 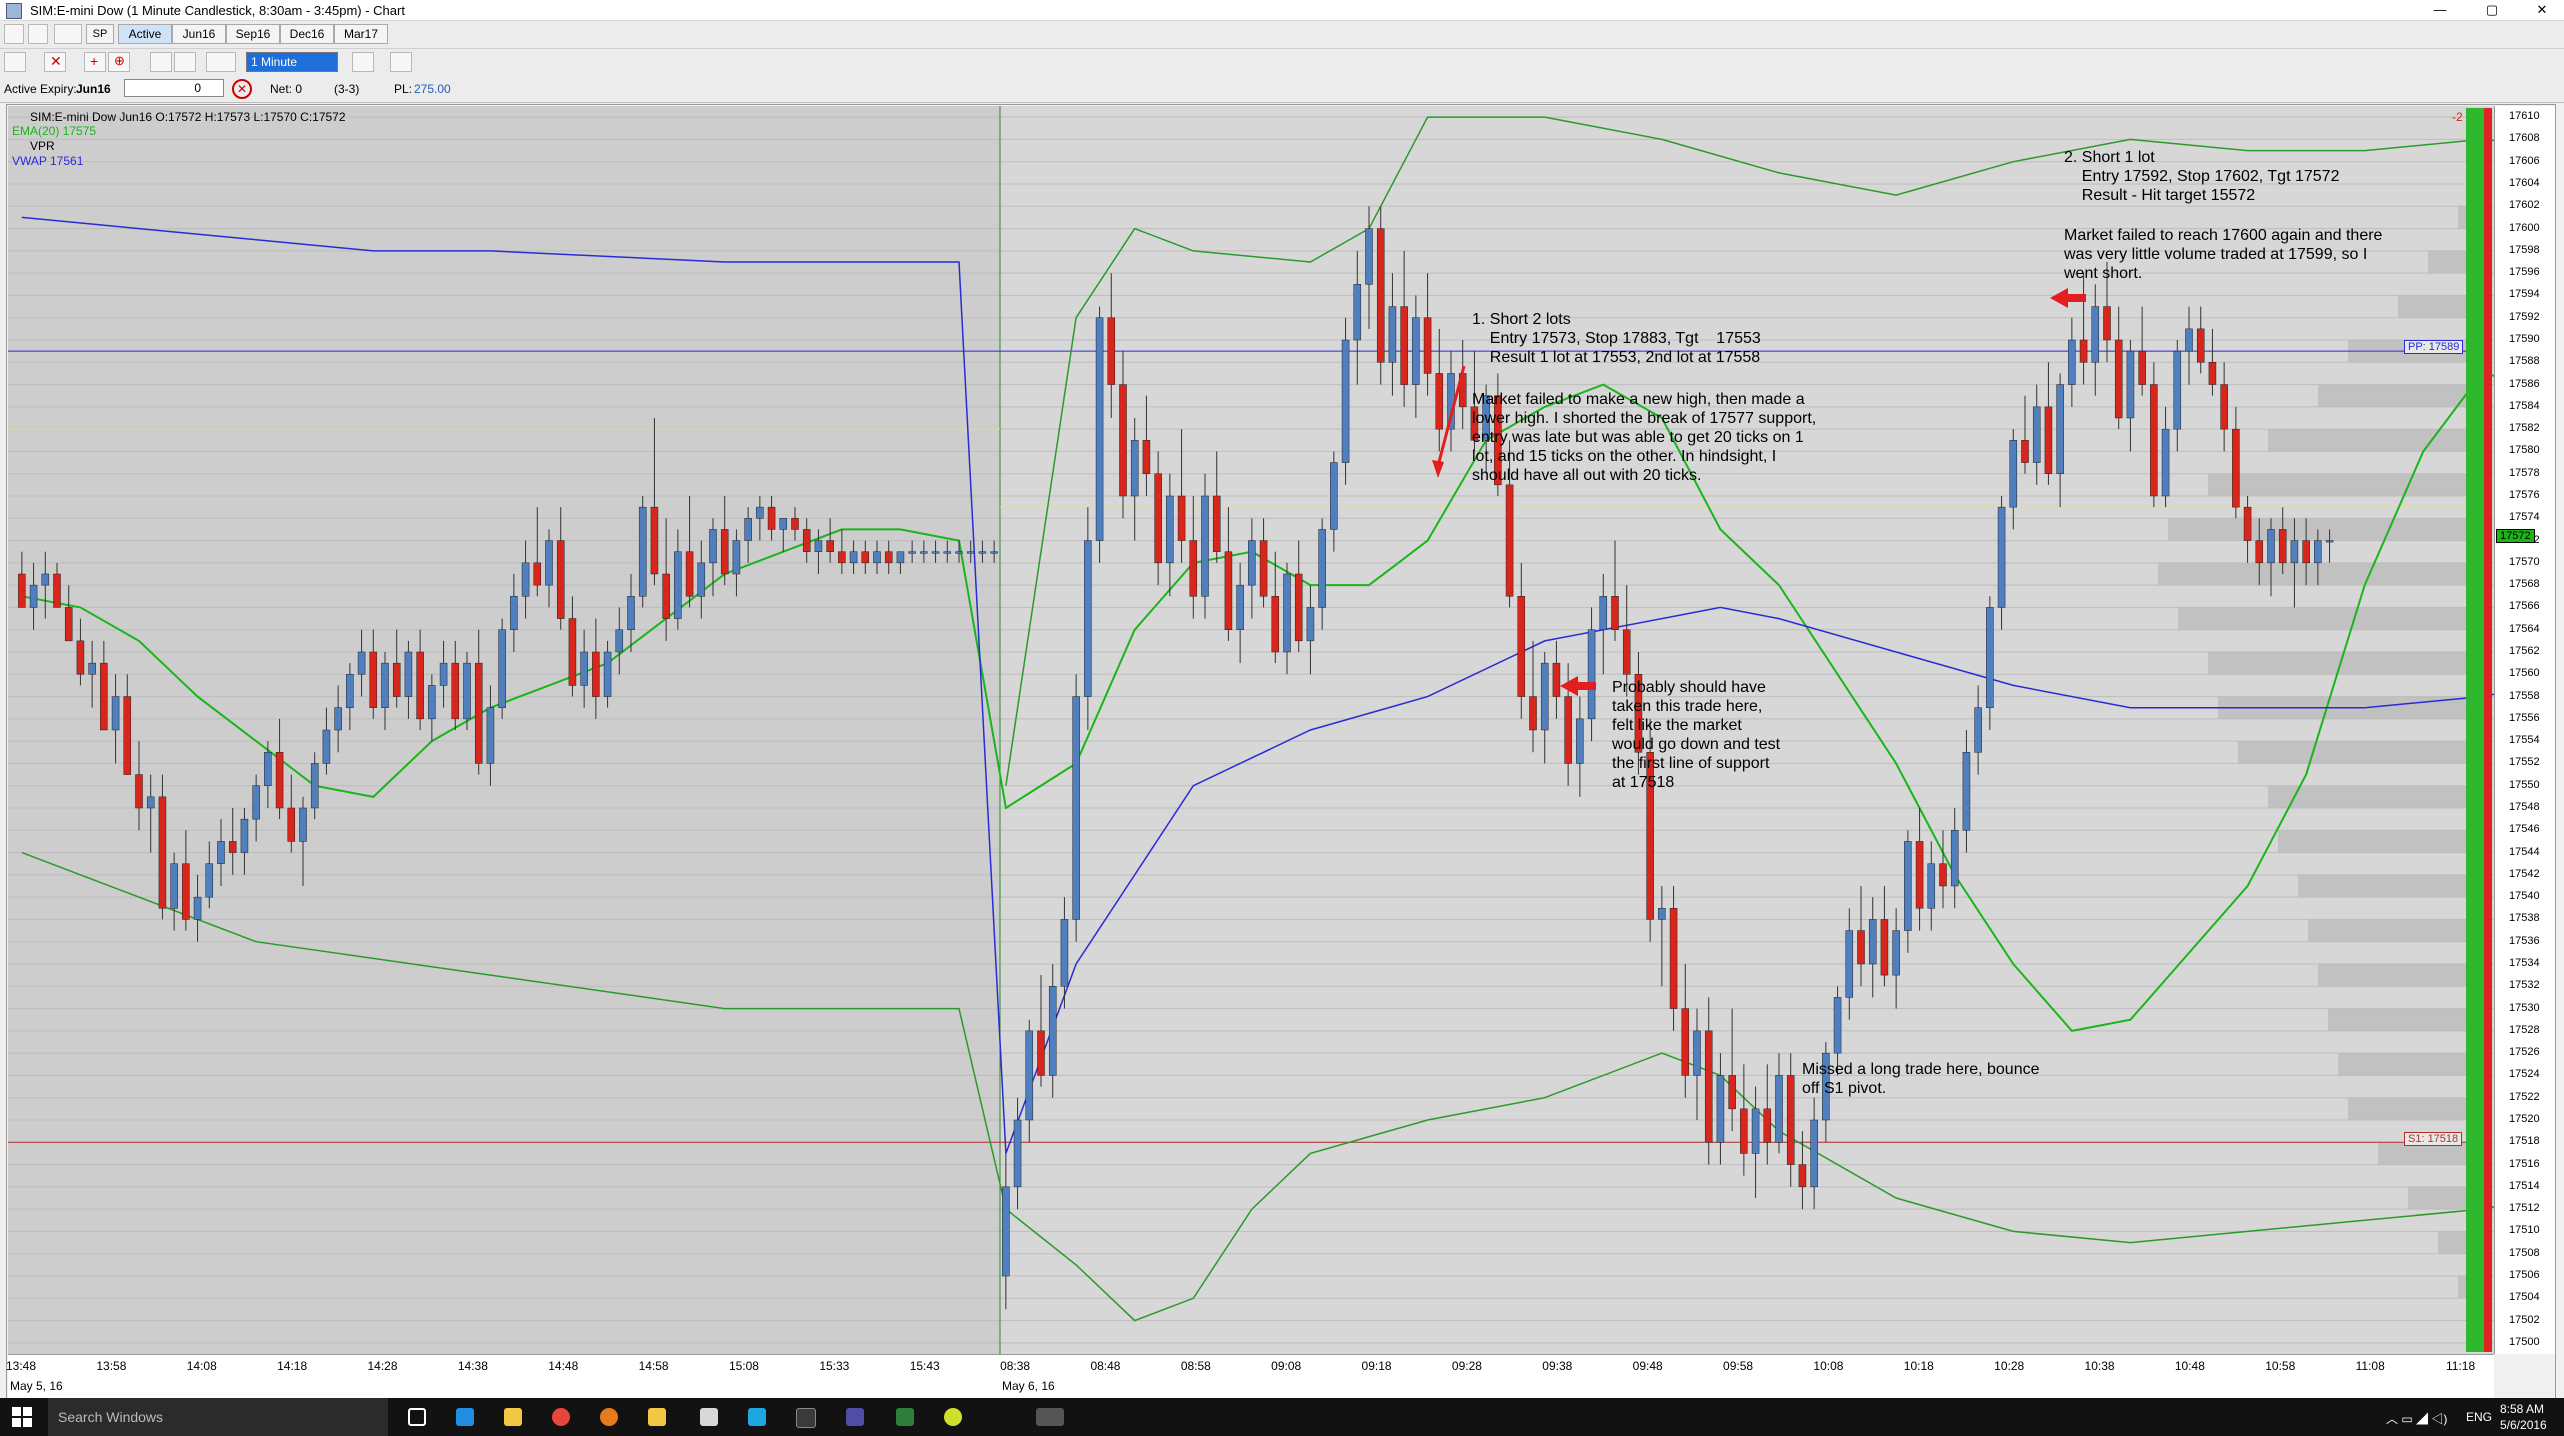 I want to click on save-icon, so click(x=14, y=34).